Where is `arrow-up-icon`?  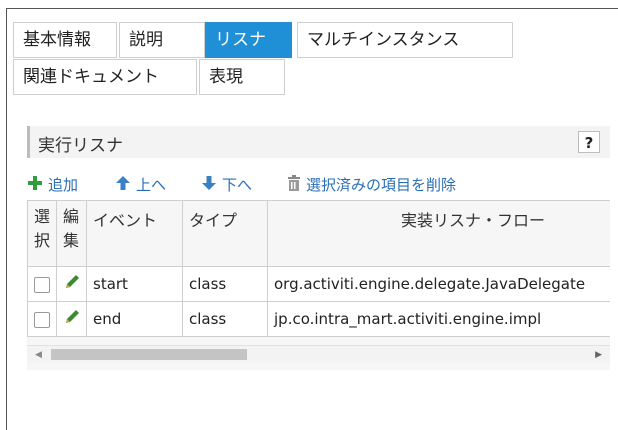 arrow-up-icon is located at coordinates (123, 185).